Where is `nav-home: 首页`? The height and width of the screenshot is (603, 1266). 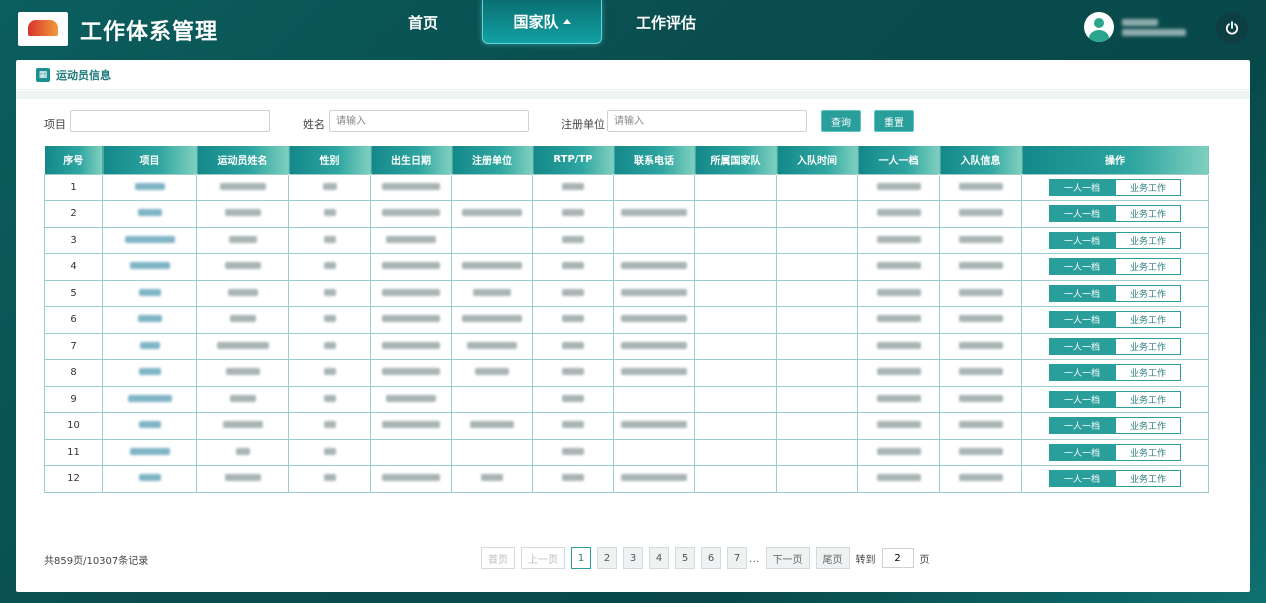 nav-home: 首页 is located at coordinates (423, 22).